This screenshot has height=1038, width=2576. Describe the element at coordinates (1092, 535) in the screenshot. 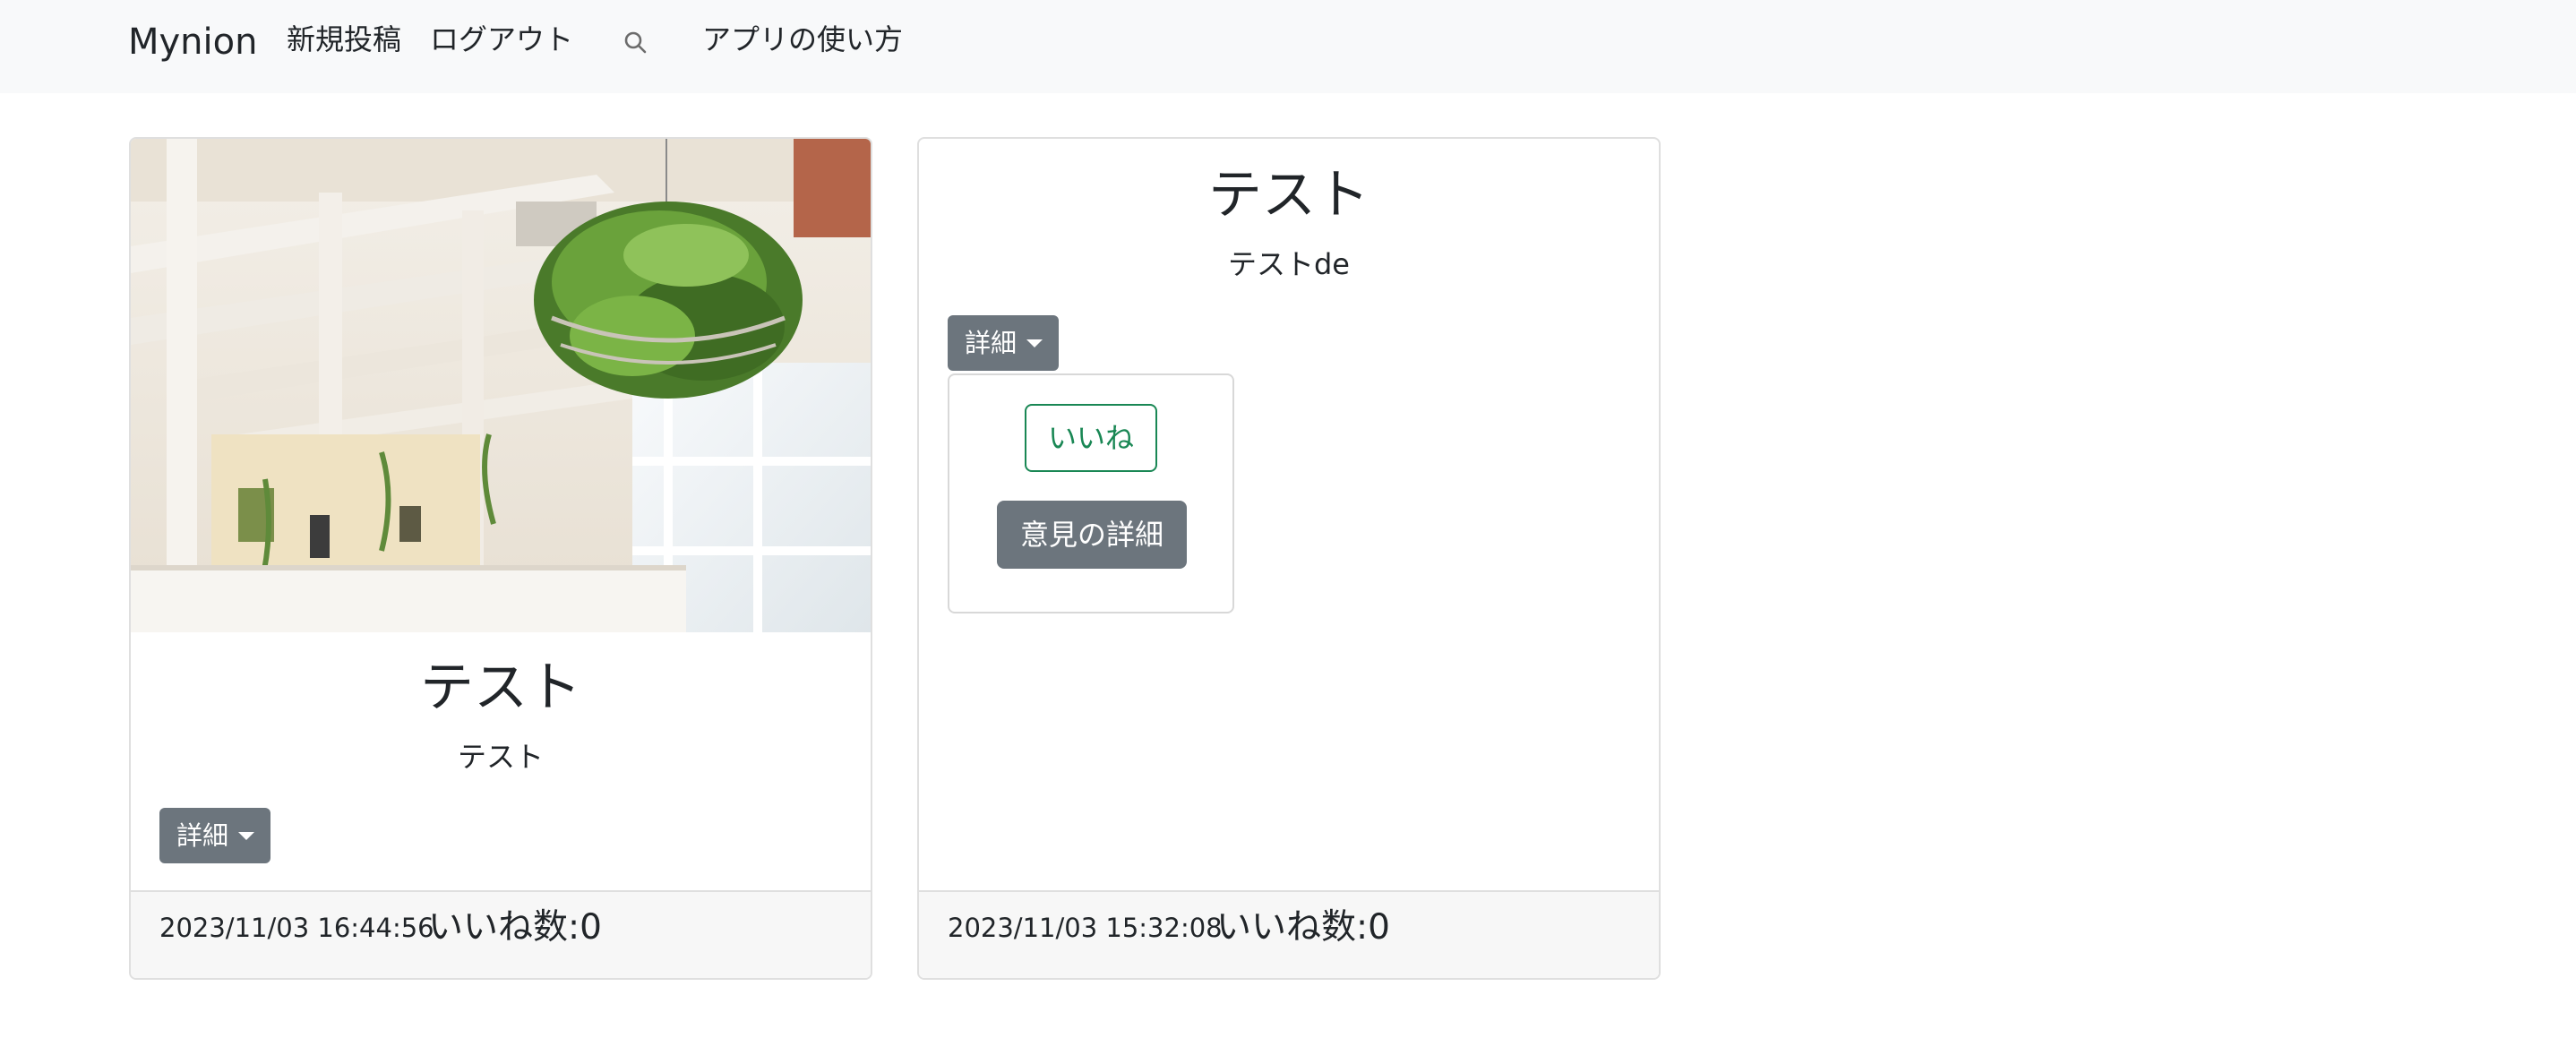

I see `opinion-detail-button: 意見の詳細` at that location.